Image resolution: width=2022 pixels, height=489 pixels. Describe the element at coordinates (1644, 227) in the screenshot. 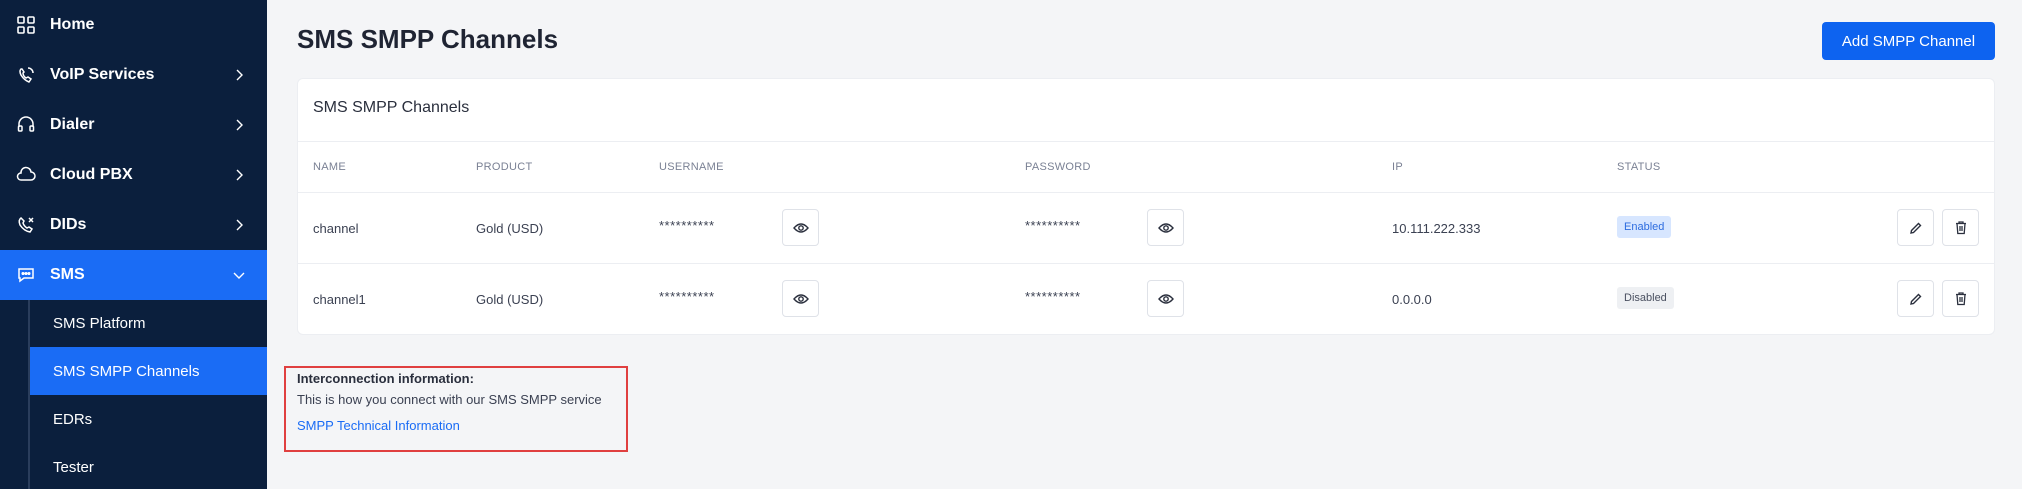

I see `status-badge: Enabled` at that location.